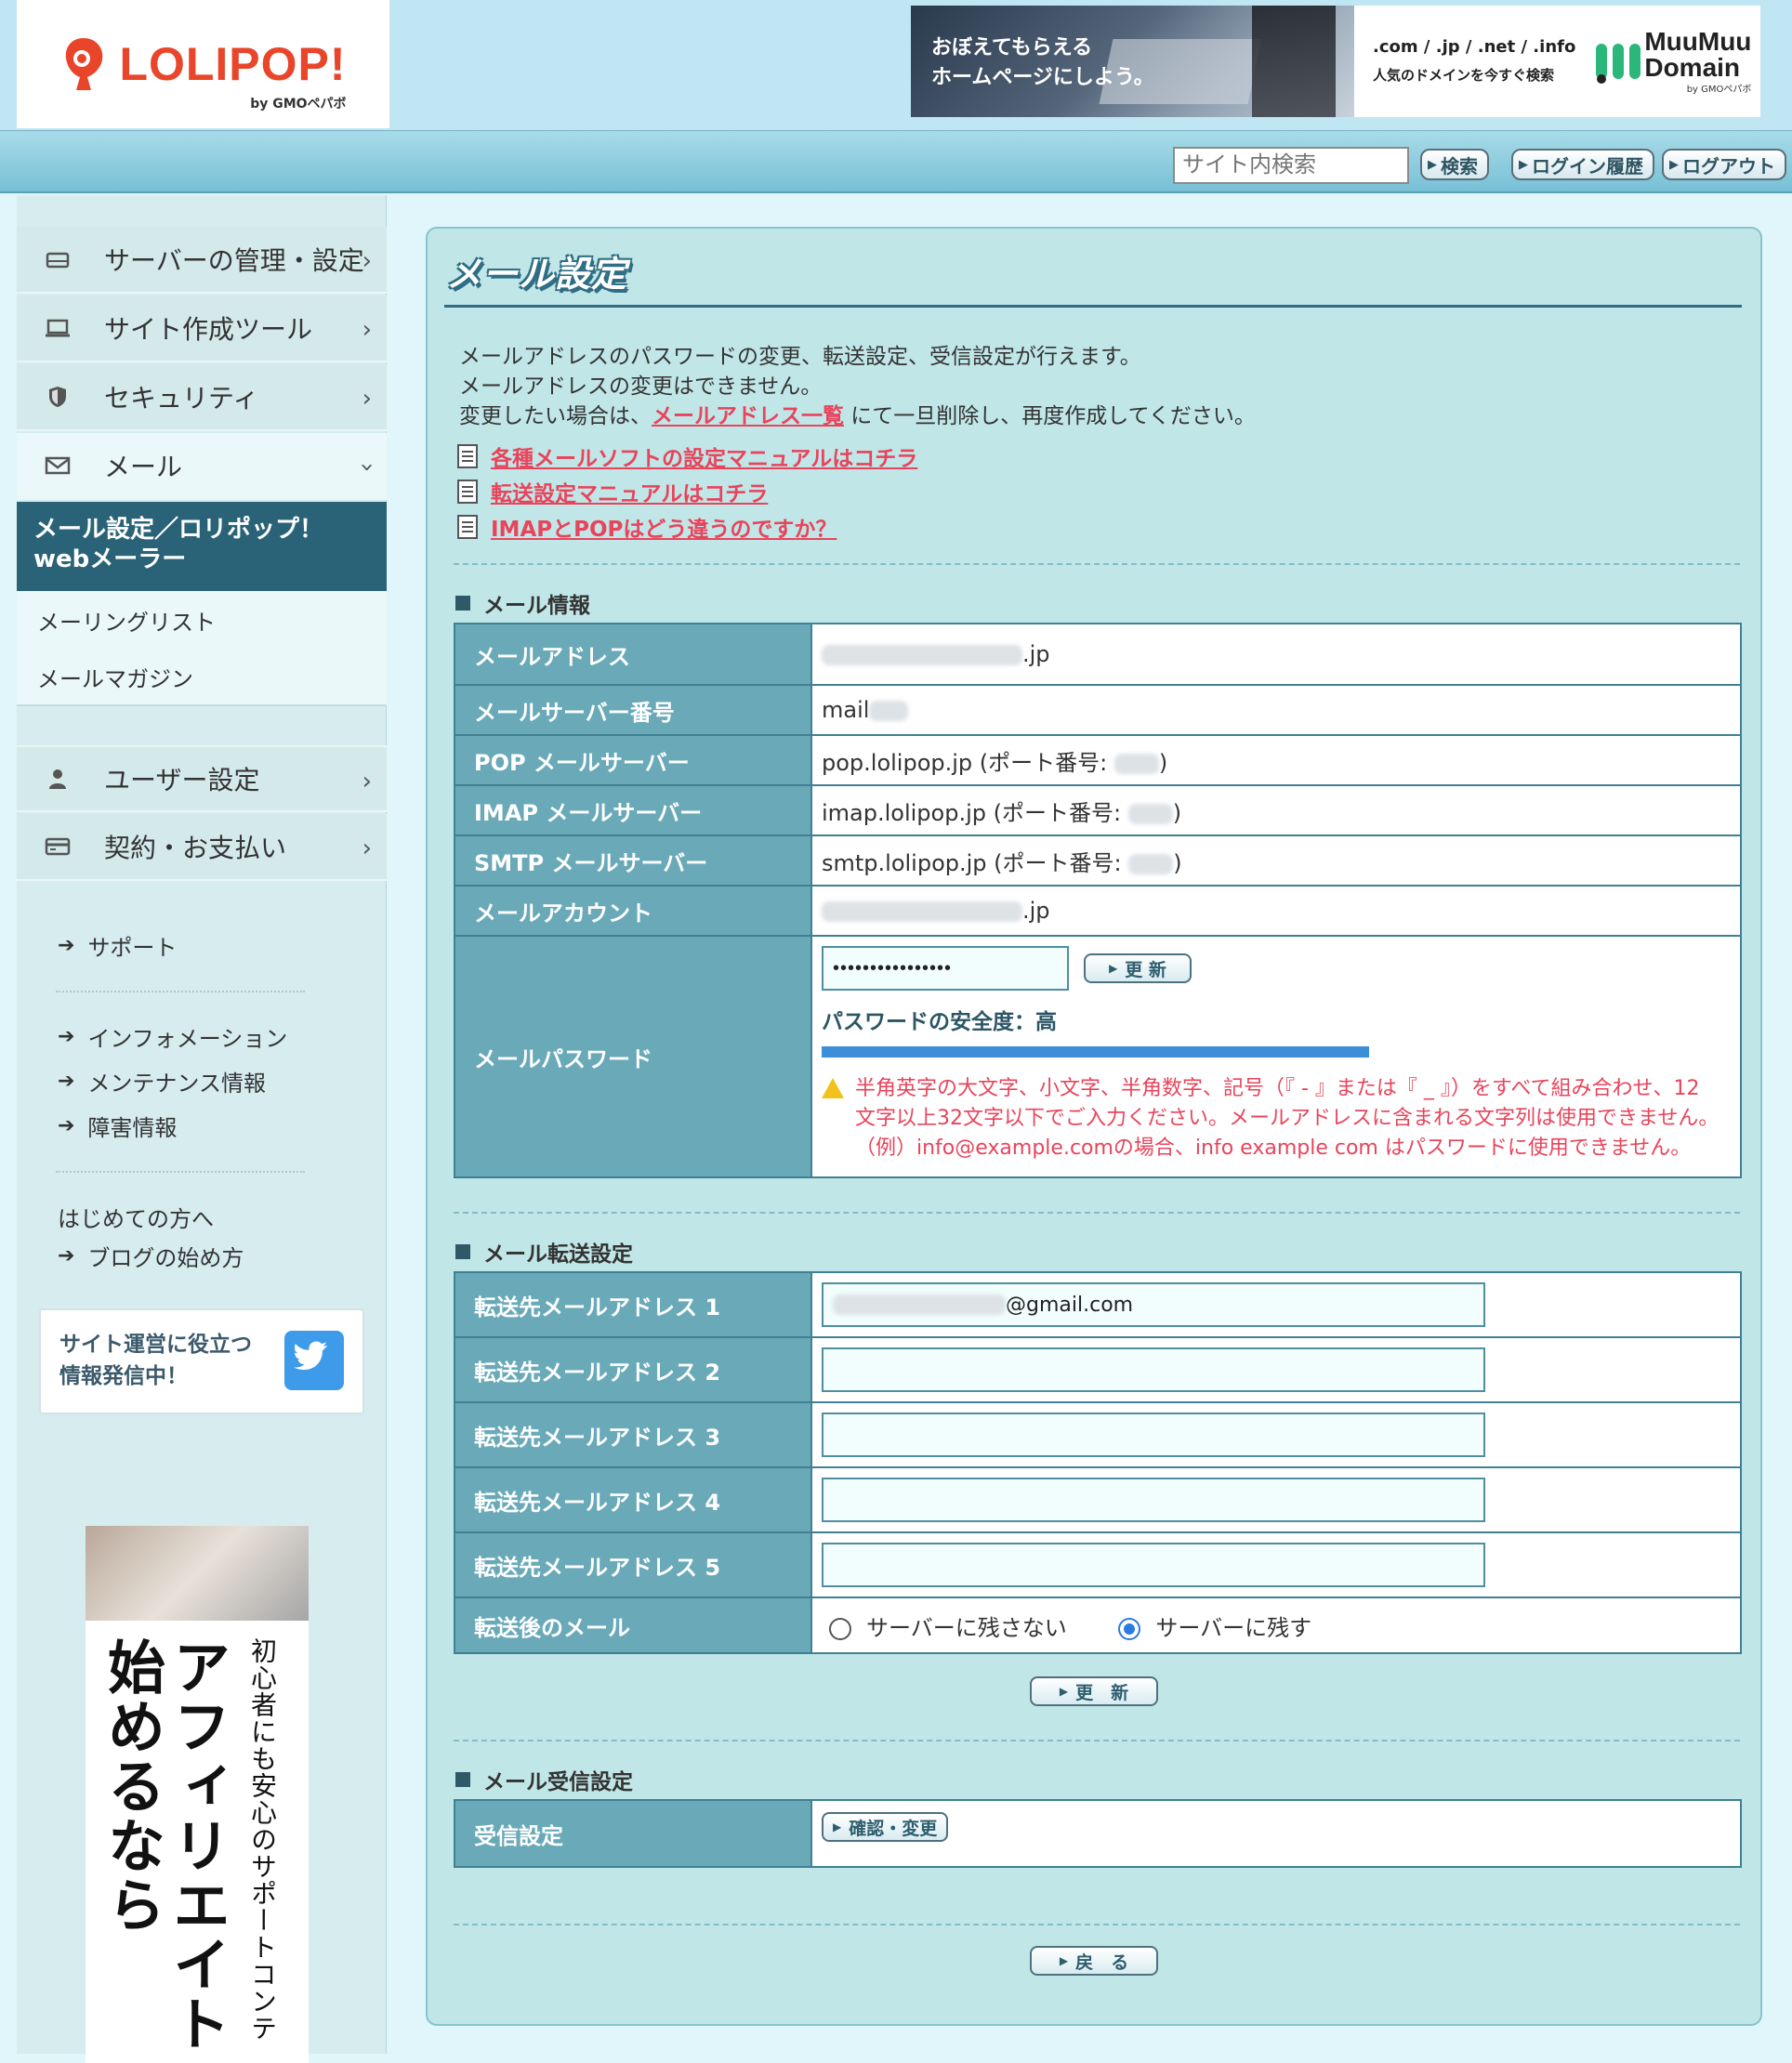  What do you see at coordinates (975, 812) in the screenshot?
I see `imap-server-text: imap.lolipop.jp (ポート番号:` at bounding box center [975, 812].